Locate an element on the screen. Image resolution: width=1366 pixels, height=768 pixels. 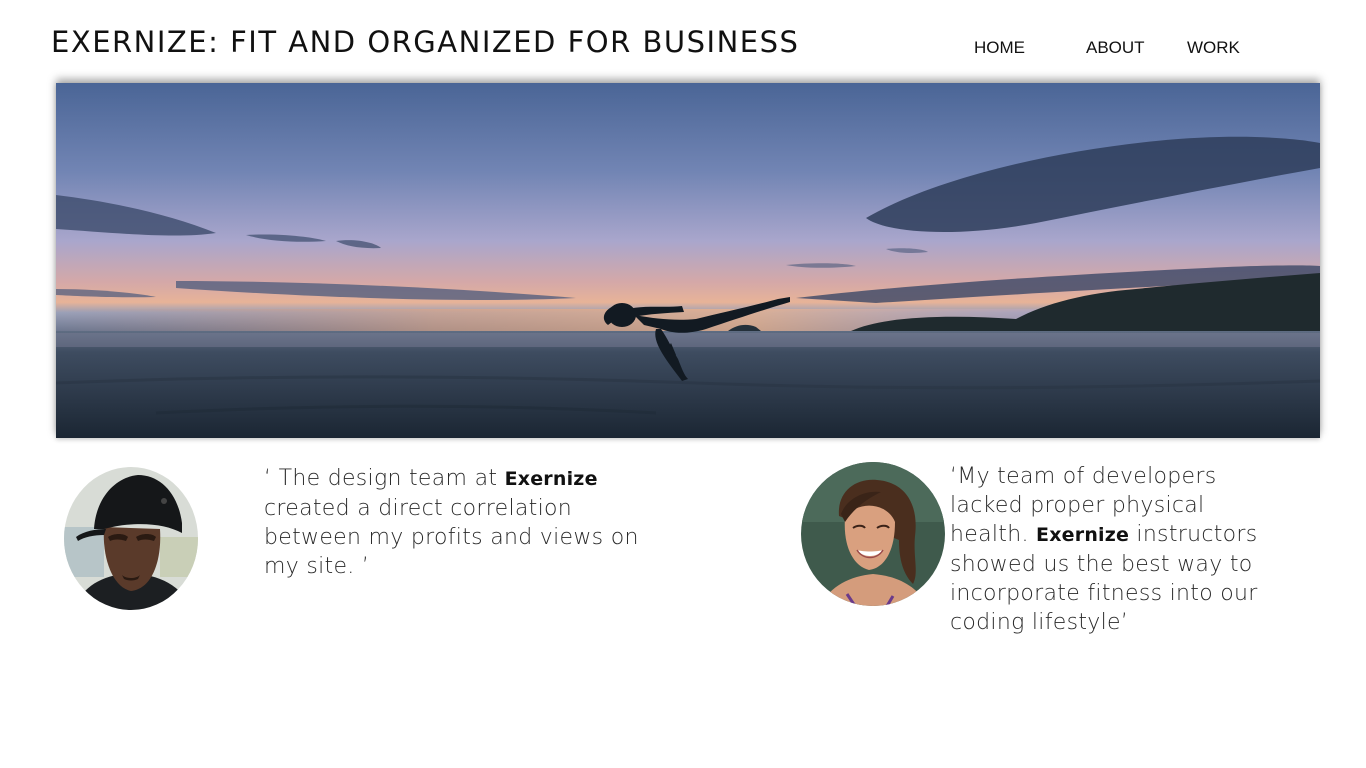
nav-work-link: WORK is located at coordinates (1213, 48).